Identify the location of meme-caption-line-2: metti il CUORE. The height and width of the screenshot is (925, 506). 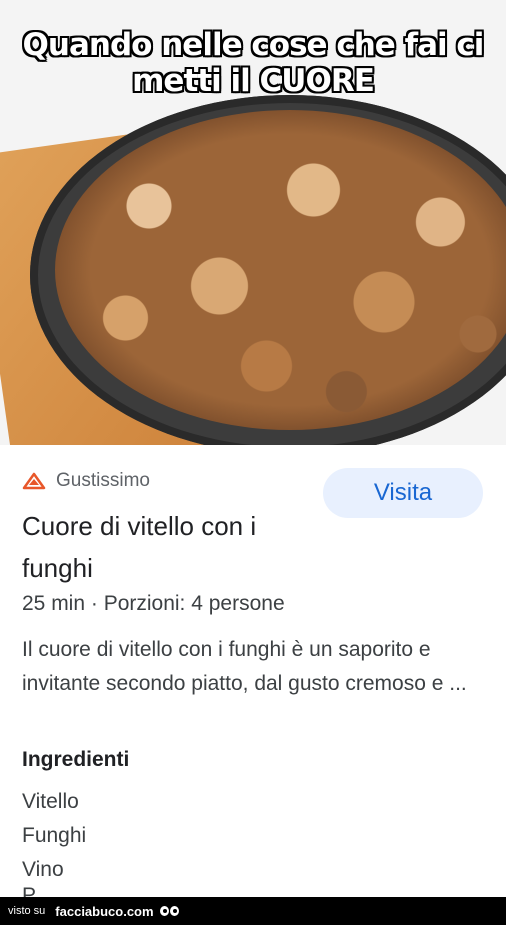
(253, 81).